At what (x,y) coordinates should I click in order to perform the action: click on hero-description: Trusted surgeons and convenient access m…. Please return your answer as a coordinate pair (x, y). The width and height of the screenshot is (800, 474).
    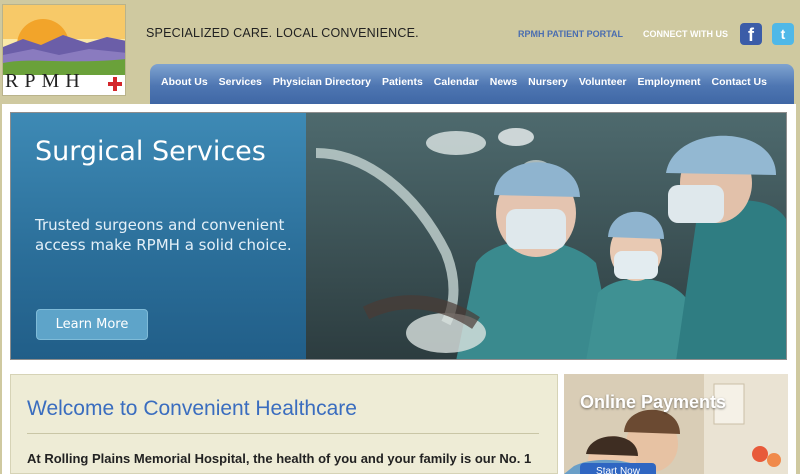
    Looking at the image, I should click on (163, 235).